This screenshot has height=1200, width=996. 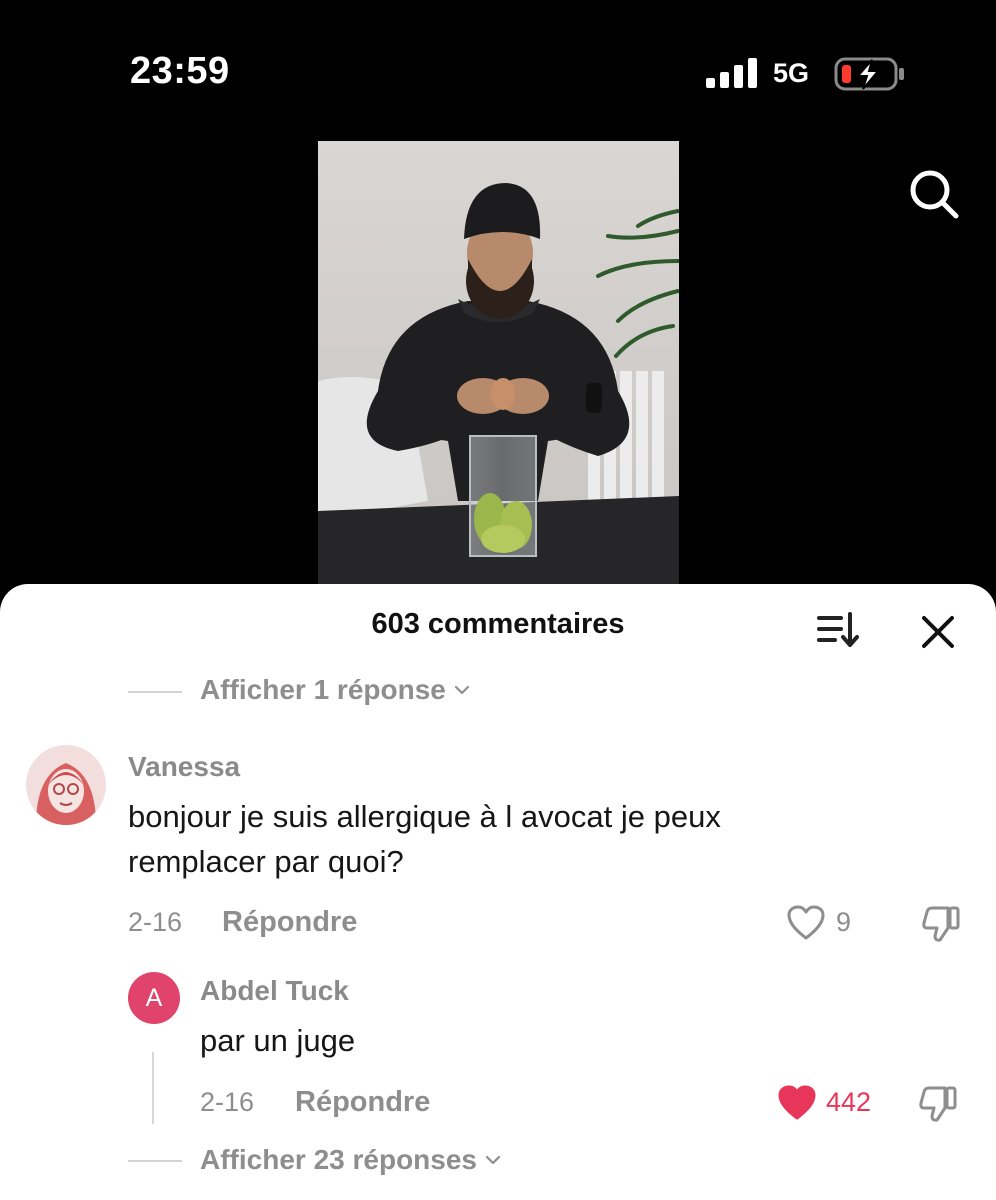 What do you see at coordinates (227, 1102) in the screenshot?
I see `reply-date: 2-16` at bounding box center [227, 1102].